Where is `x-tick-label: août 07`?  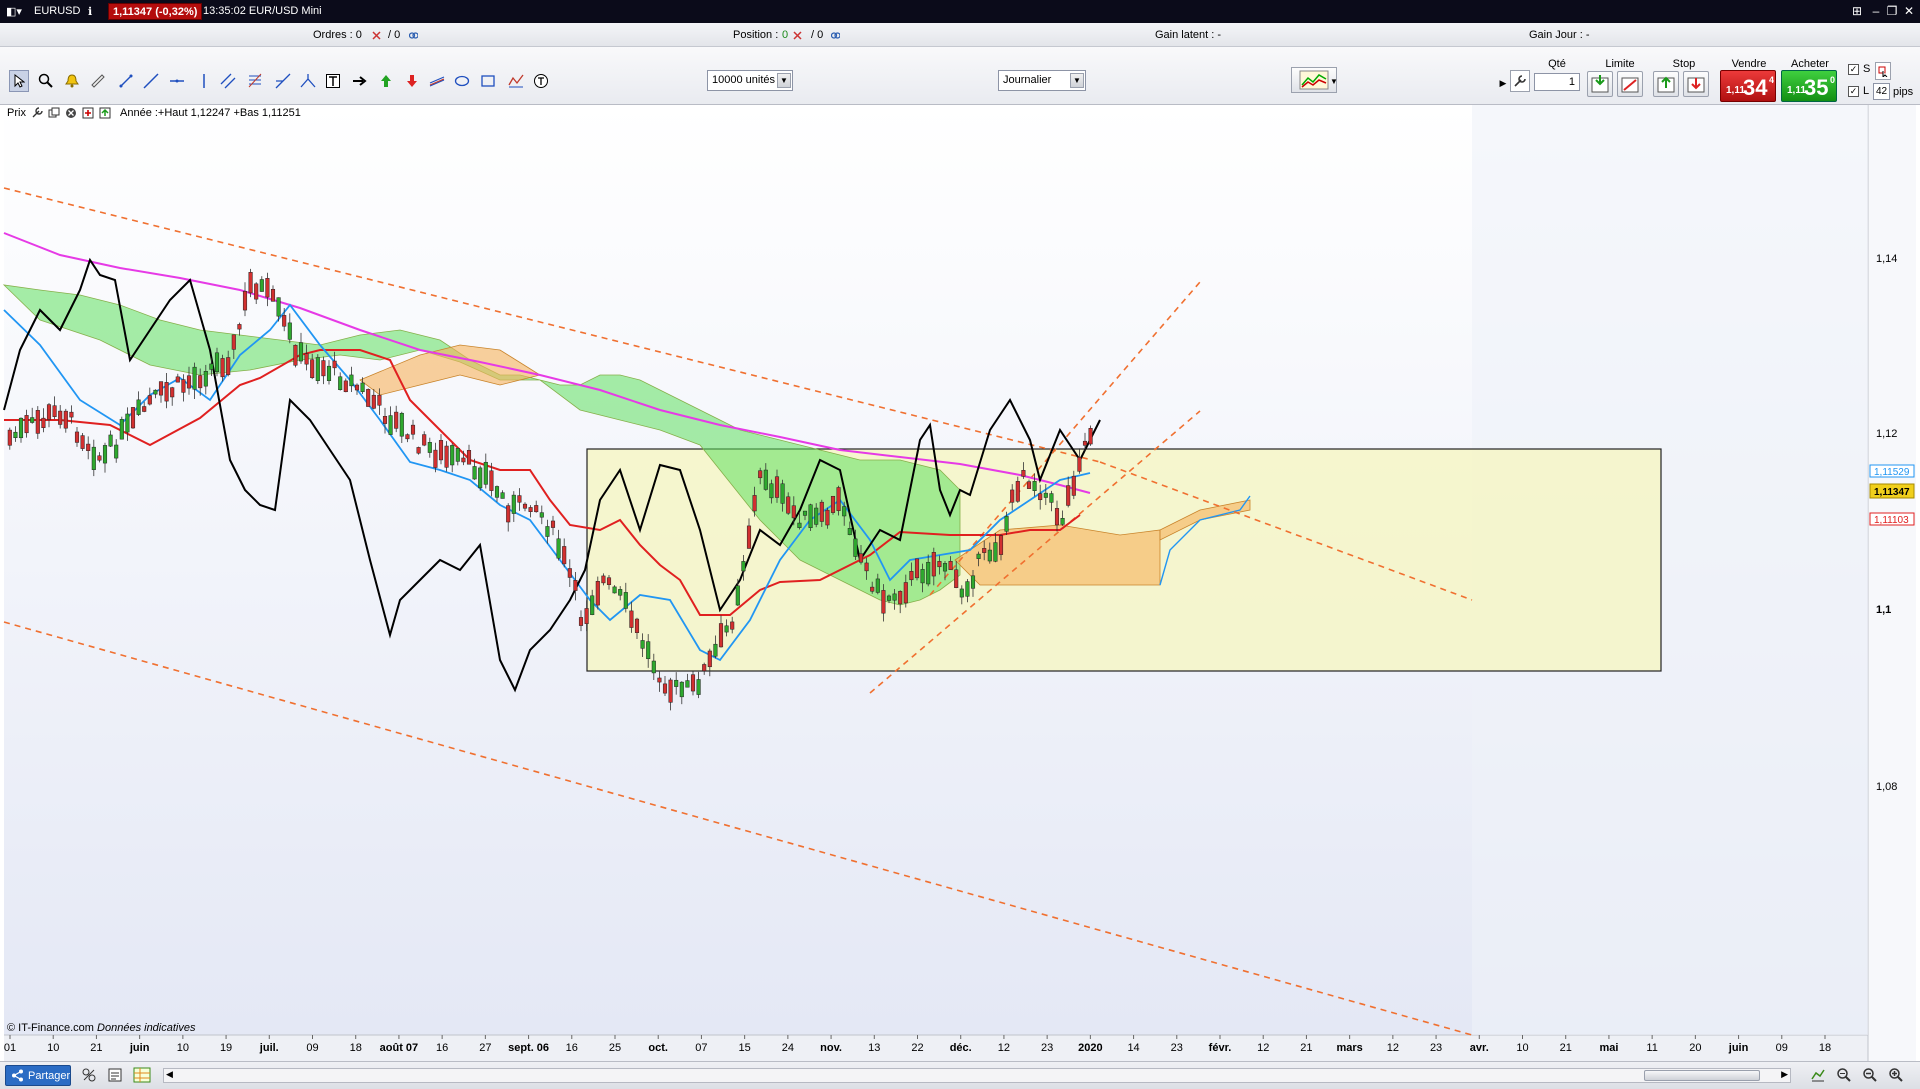 x-tick-label: août 07 is located at coordinates (399, 1048).